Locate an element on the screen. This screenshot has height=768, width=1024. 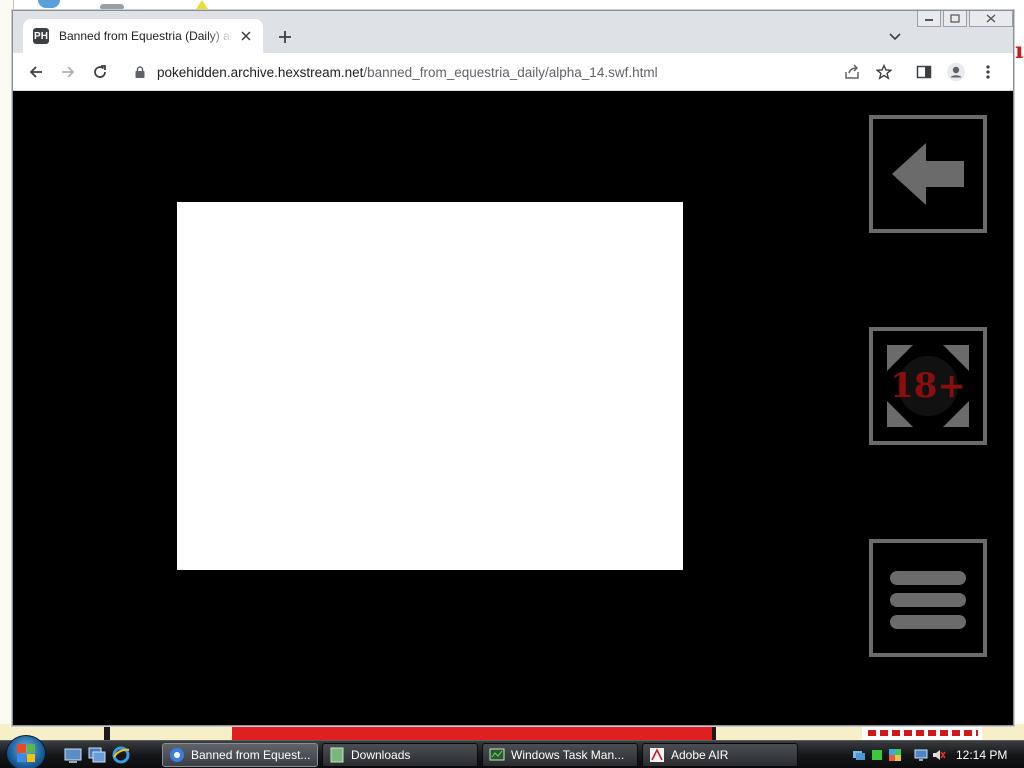
star-icon is located at coordinates (884, 72).